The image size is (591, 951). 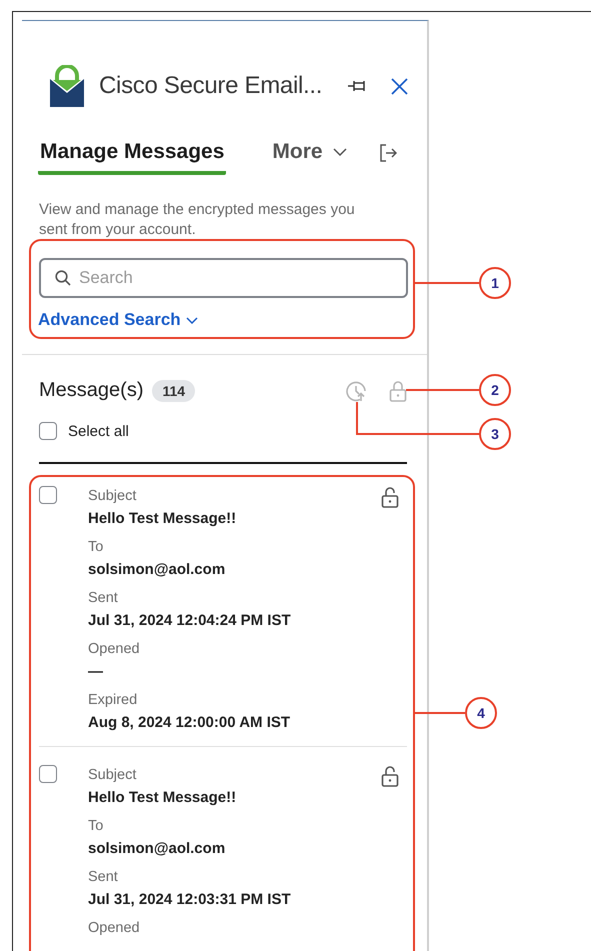 I want to click on search-icon, so click(x=63, y=278).